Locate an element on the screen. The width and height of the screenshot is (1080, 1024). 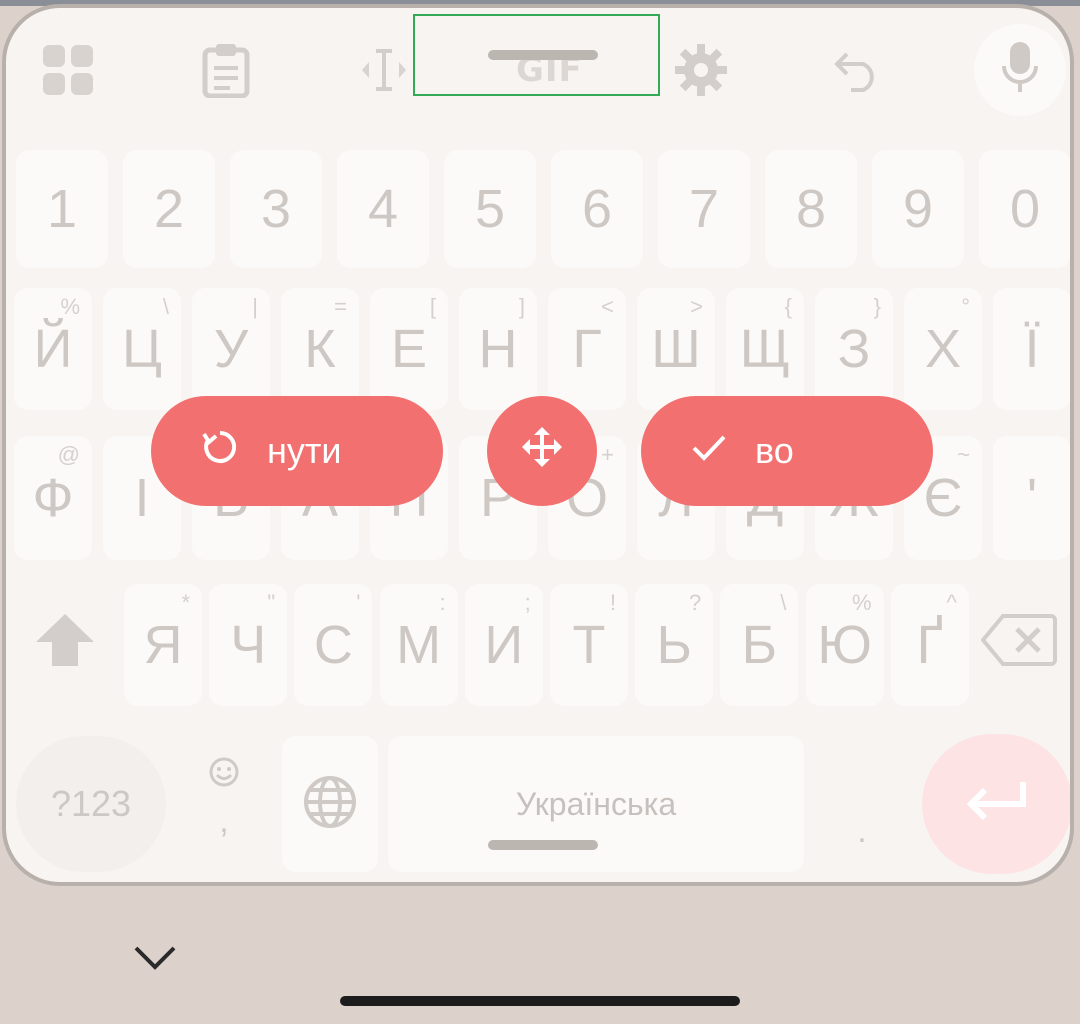
number-key-5: 5 is located at coordinates (490, 209).